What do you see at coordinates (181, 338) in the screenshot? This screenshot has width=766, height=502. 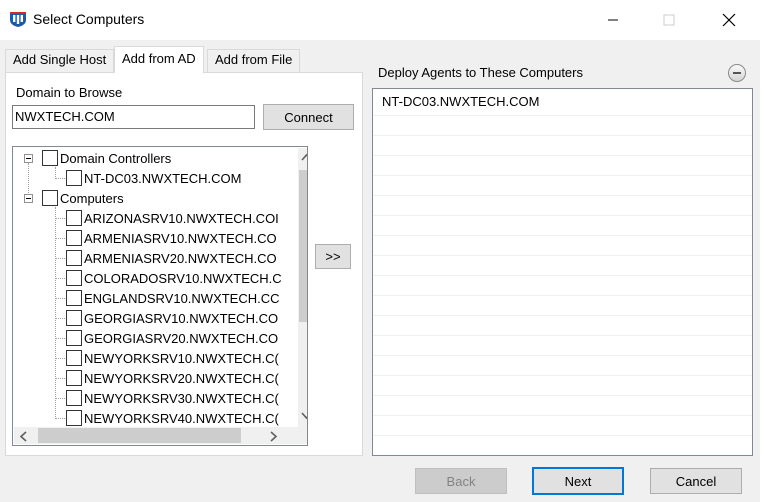 I see `tree-node-label: GEORGIASRV20.NWXTECH.CO` at bounding box center [181, 338].